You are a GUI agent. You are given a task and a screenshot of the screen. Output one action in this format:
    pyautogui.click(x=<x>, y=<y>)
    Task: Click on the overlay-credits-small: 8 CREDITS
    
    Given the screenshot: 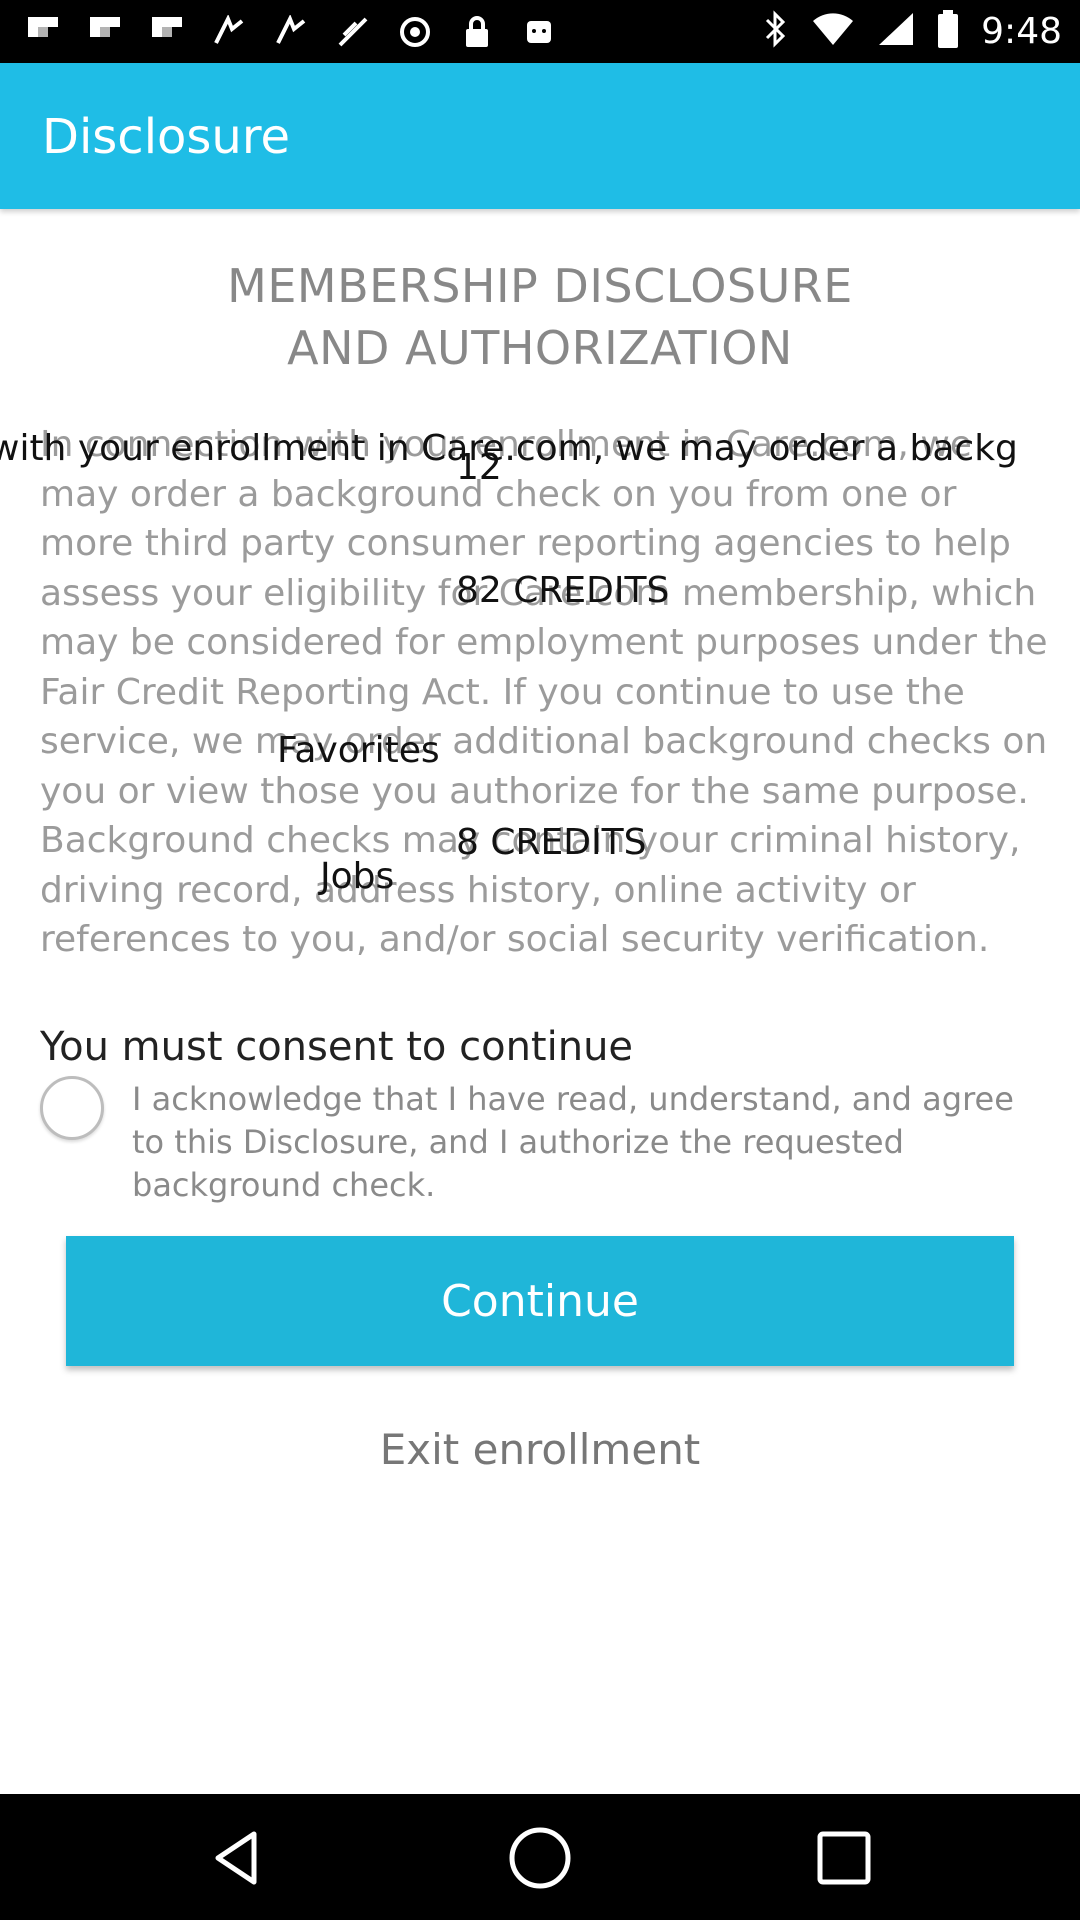 What is the action you would take?
    pyautogui.click(x=551, y=842)
    